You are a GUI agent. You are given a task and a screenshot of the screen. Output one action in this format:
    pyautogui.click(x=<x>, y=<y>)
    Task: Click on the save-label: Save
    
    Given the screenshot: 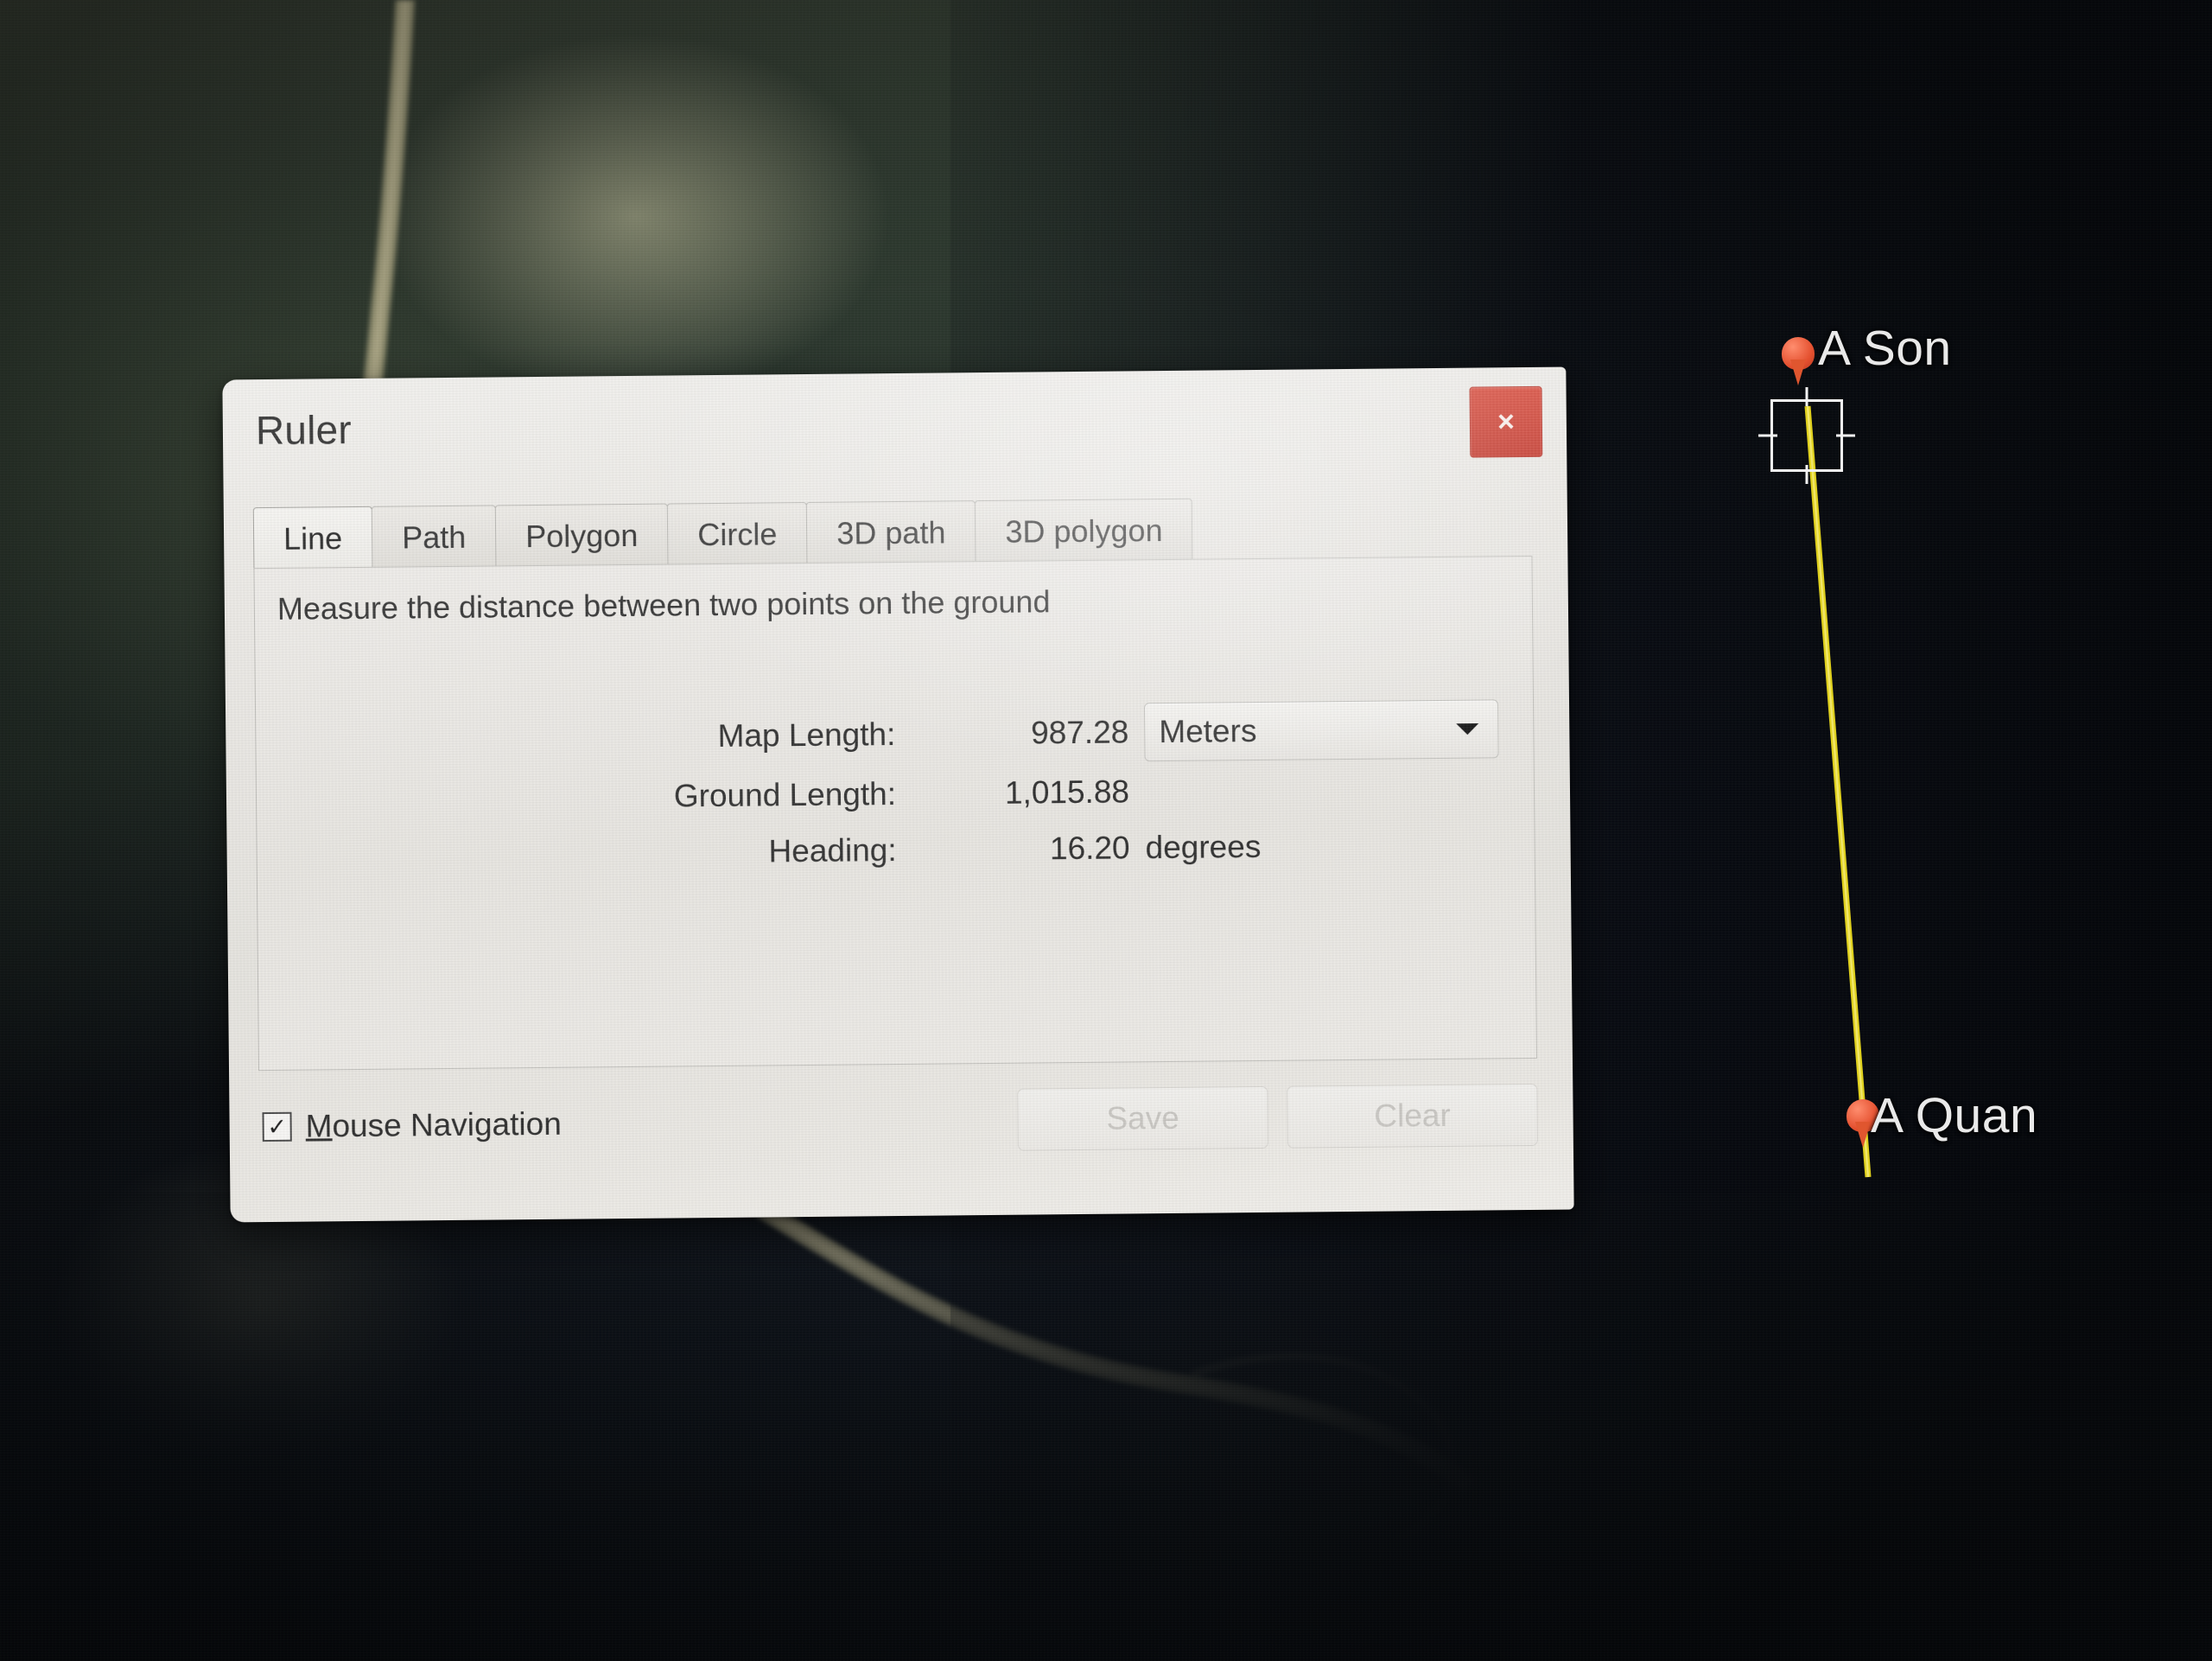 What is the action you would take?
    pyautogui.click(x=1142, y=1117)
    